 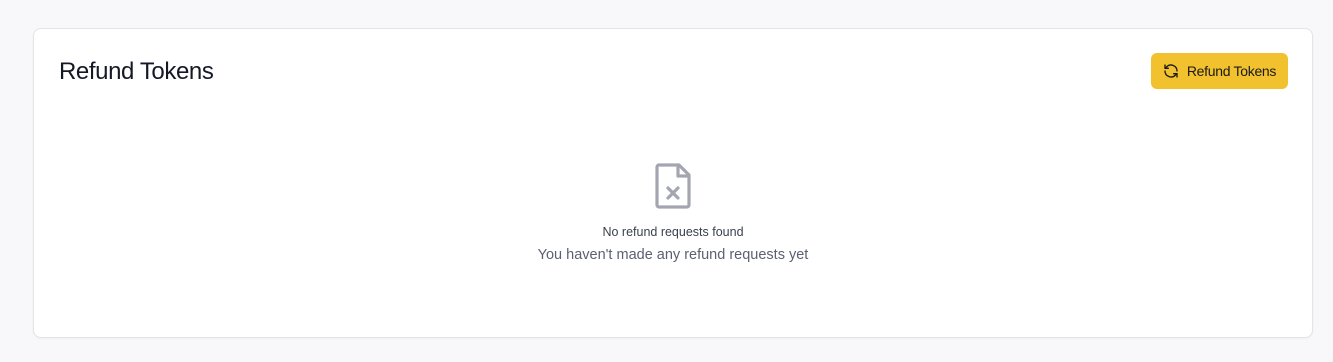 I want to click on empty-state-title: No refund requests found, so click(x=673, y=232).